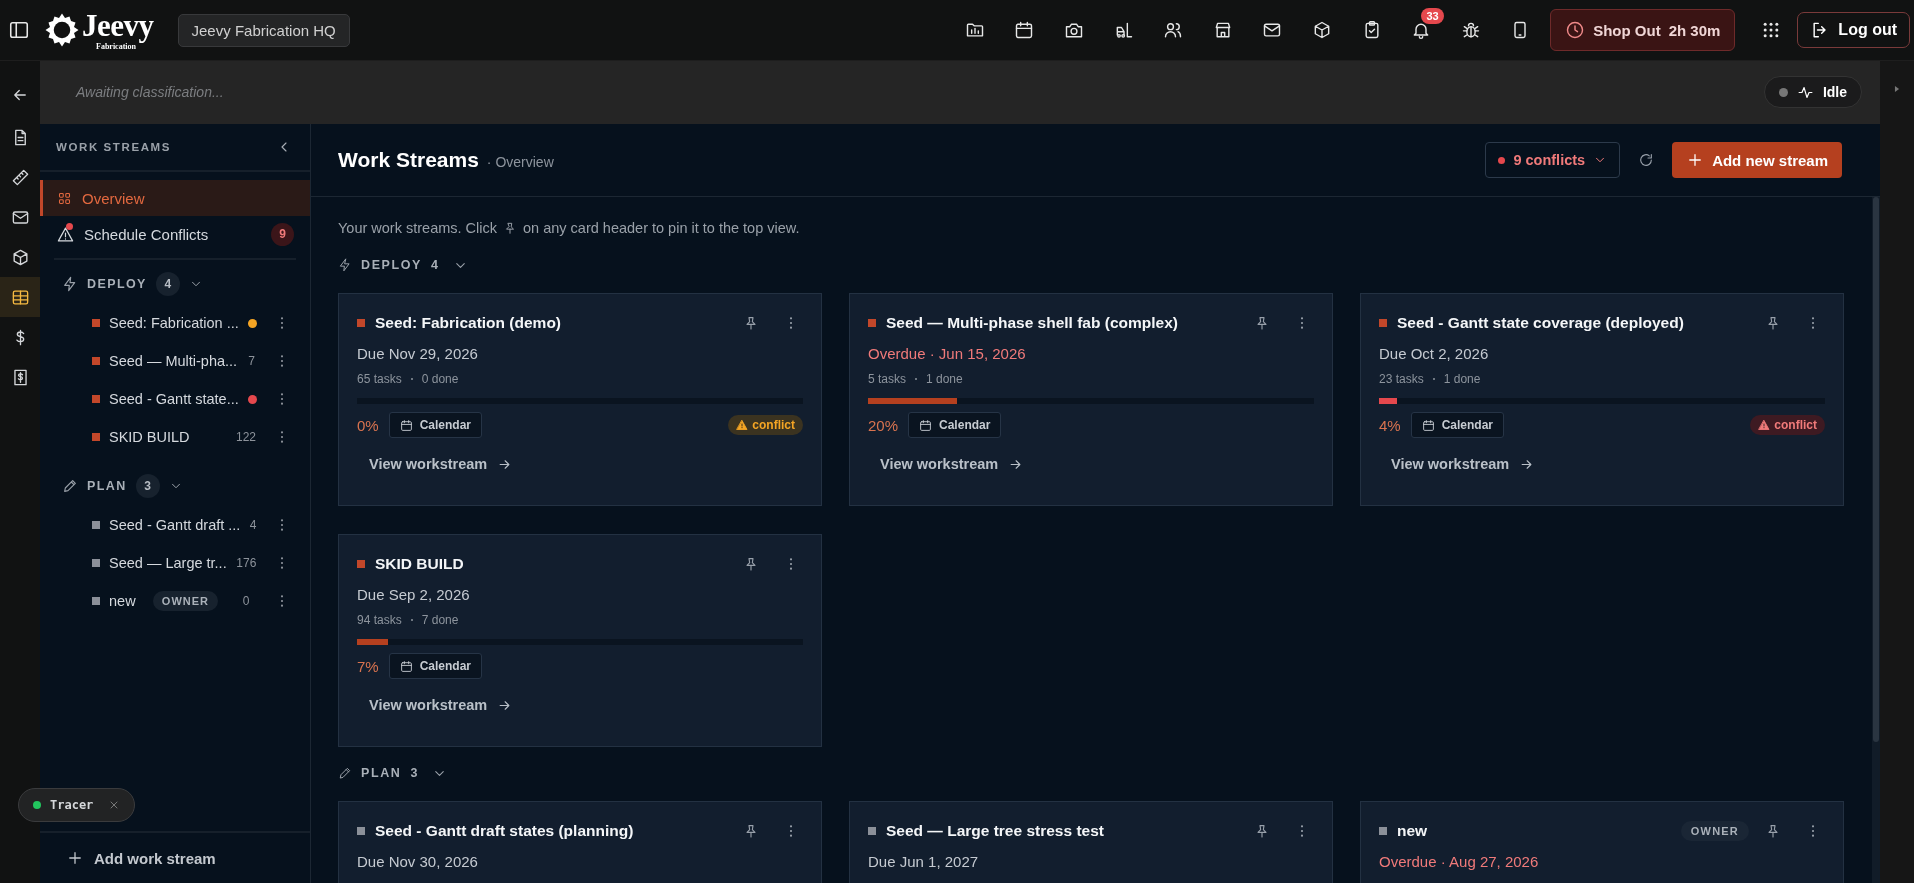 The height and width of the screenshot is (883, 1914). I want to click on sidebar-toggle-icon, so click(19, 30).